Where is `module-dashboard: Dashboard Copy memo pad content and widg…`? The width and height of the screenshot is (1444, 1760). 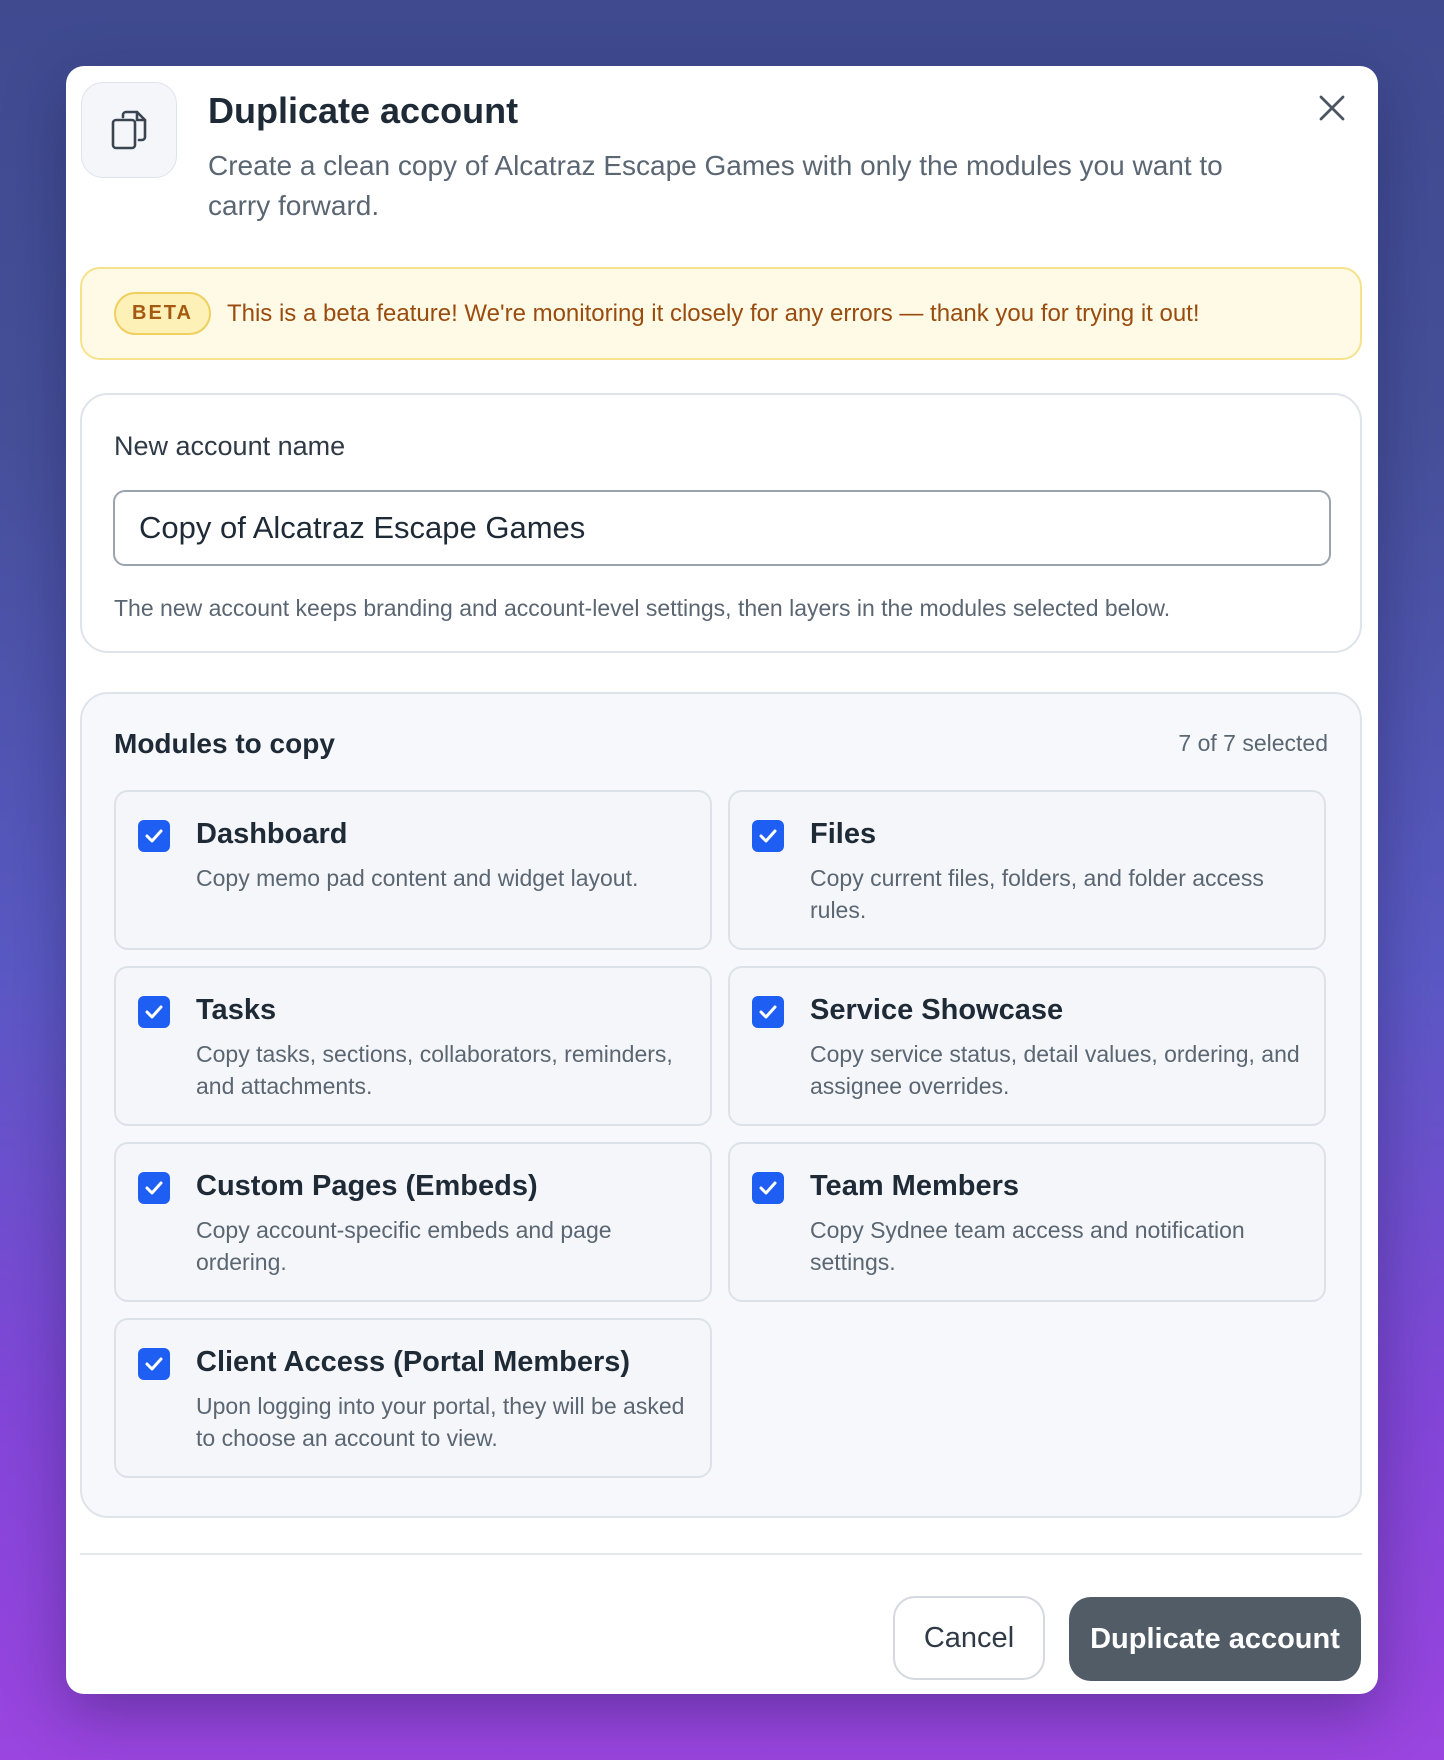
module-dashboard: Dashboard Copy memo pad content and widg… is located at coordinates (413, 870).